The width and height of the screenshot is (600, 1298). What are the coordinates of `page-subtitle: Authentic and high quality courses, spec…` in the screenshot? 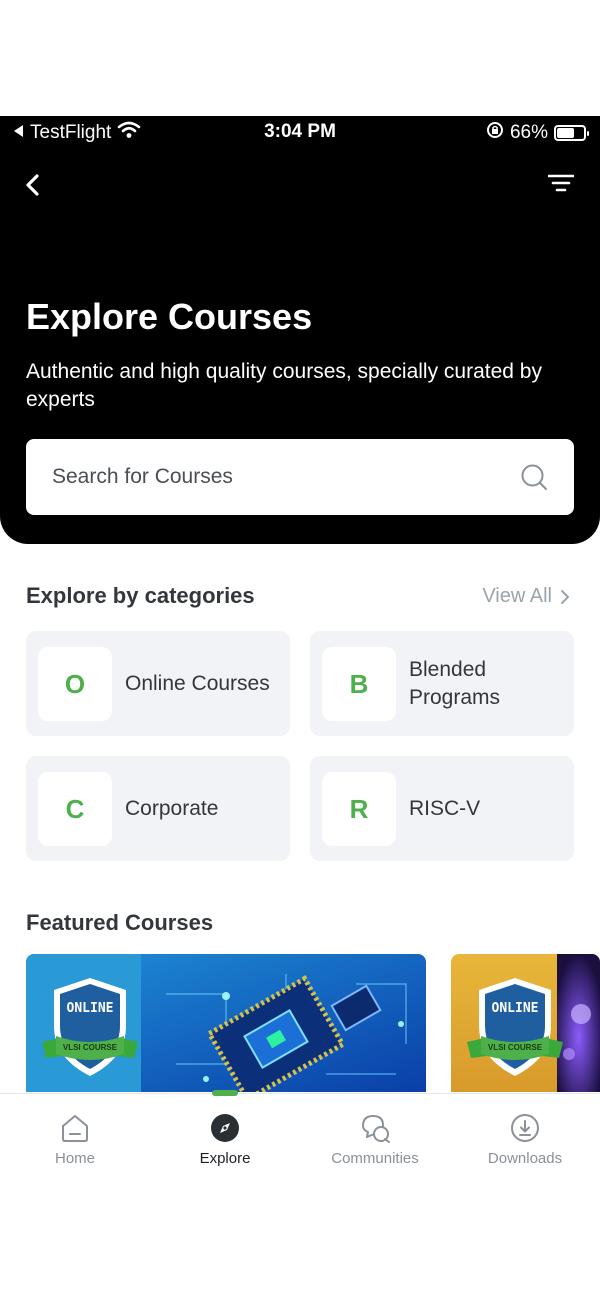 It's located at (284, 385).